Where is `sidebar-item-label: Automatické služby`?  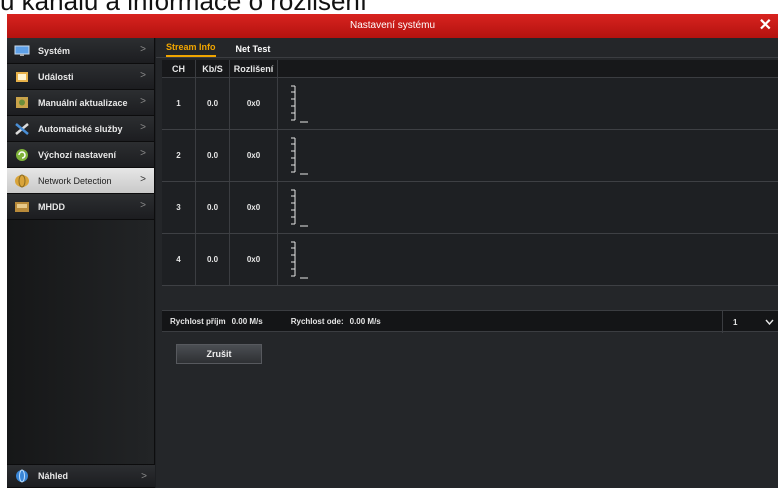
sidebar-item-label: Automatické služby is located at coordinates (80, 128).